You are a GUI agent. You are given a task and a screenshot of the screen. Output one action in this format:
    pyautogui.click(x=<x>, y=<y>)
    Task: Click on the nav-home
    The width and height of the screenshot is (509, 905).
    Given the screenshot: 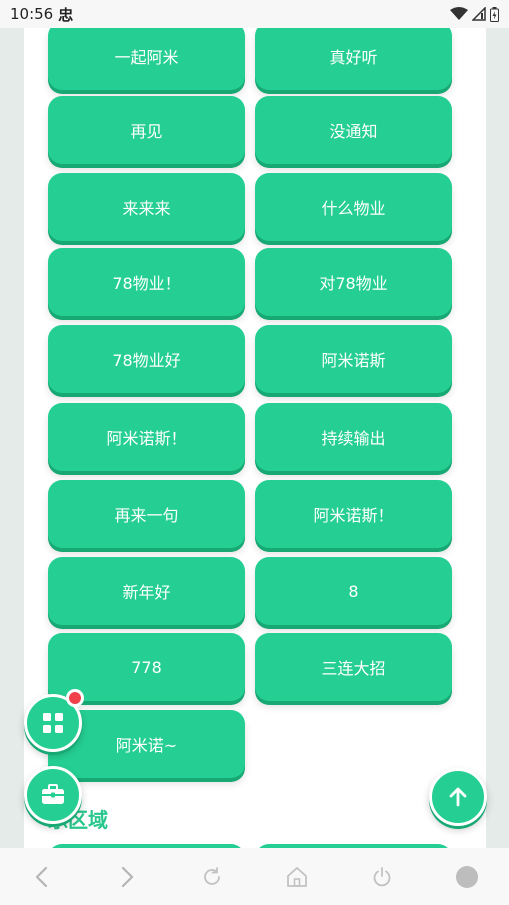 What is the action you would take?
    pyautogui.click(x=297, y=877)
    